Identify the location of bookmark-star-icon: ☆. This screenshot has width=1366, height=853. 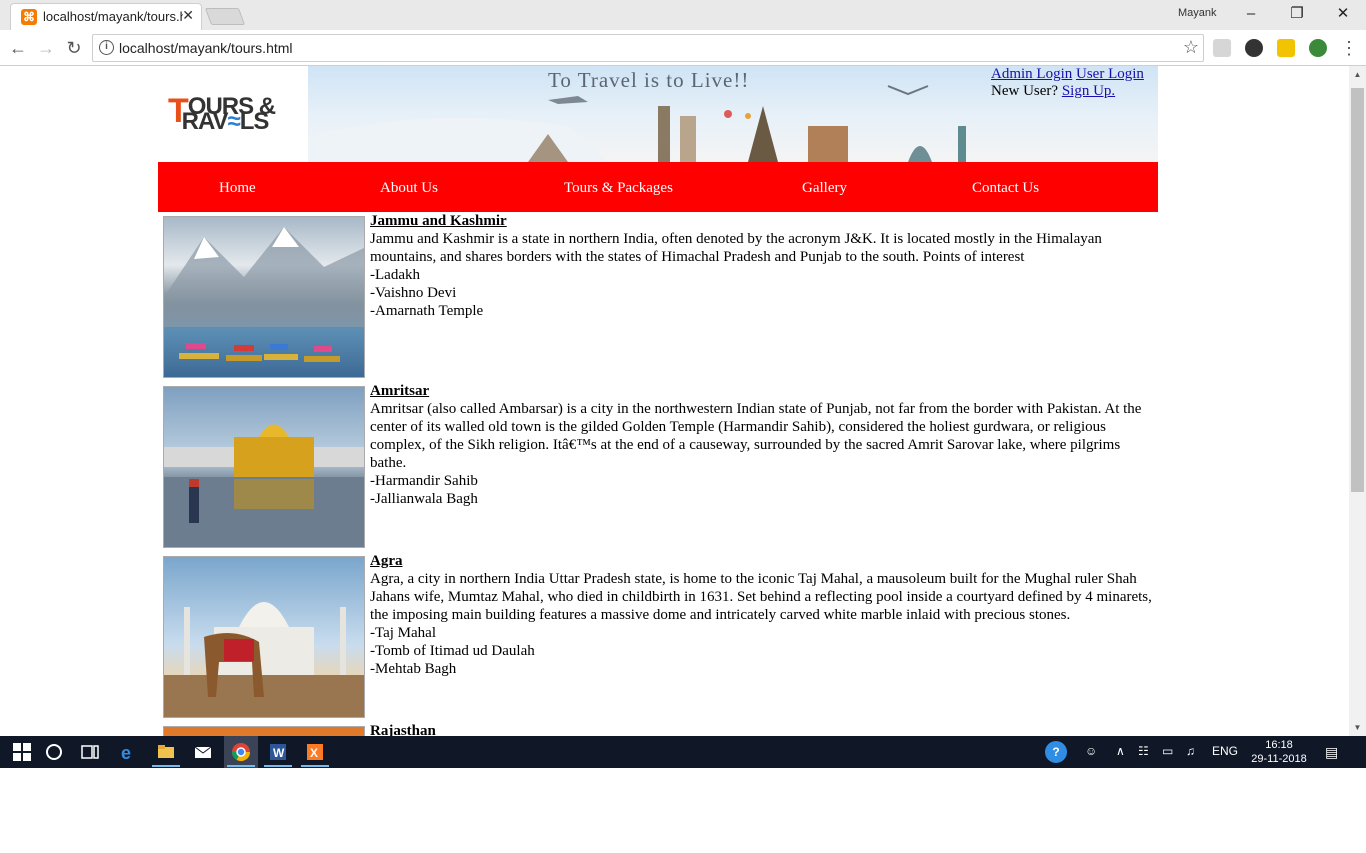
(1191, 47).